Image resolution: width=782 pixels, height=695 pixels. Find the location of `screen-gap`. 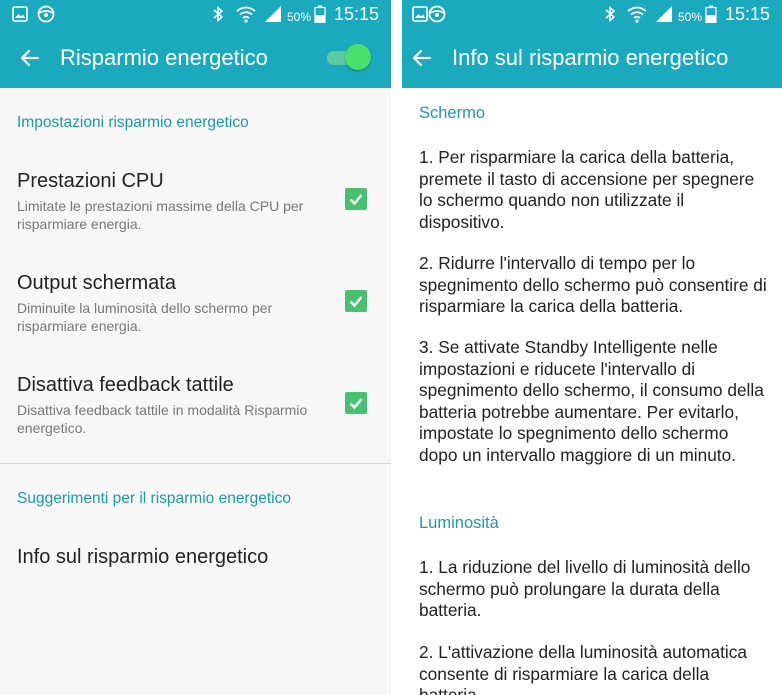

screen-gap is located at coordinates (396, 347).